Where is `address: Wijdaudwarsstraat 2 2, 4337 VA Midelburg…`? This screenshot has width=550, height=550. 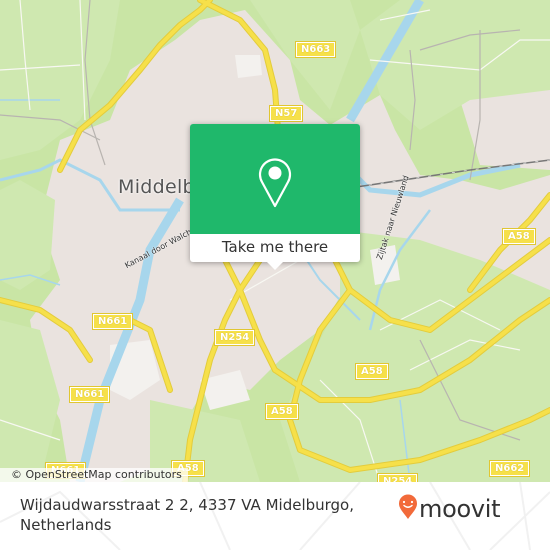 address: Wijdaudwarsstraat 2 2, 4337 VA Midelburg… is located at coordinates (190, 515).